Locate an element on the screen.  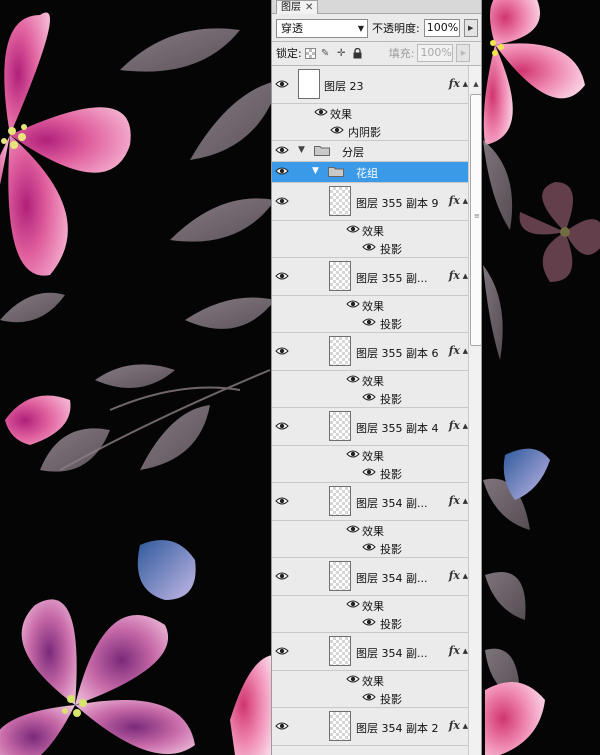
effect-row: 内阴影 is located at coordinates (370, 131).